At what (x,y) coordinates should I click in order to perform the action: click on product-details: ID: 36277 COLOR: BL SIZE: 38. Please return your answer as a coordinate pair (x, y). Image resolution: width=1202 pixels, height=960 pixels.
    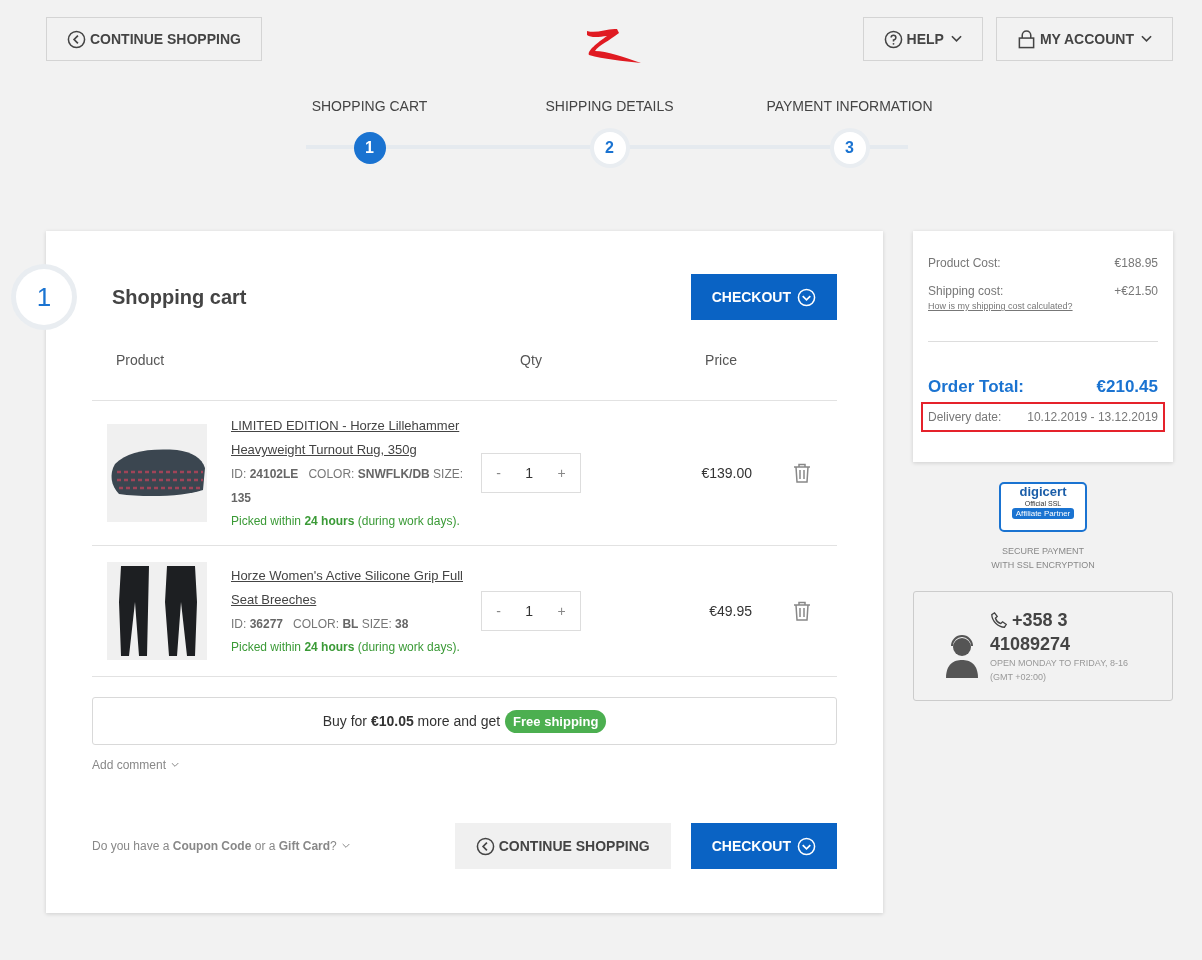
    Looking at the image, I should click on (320, 624).